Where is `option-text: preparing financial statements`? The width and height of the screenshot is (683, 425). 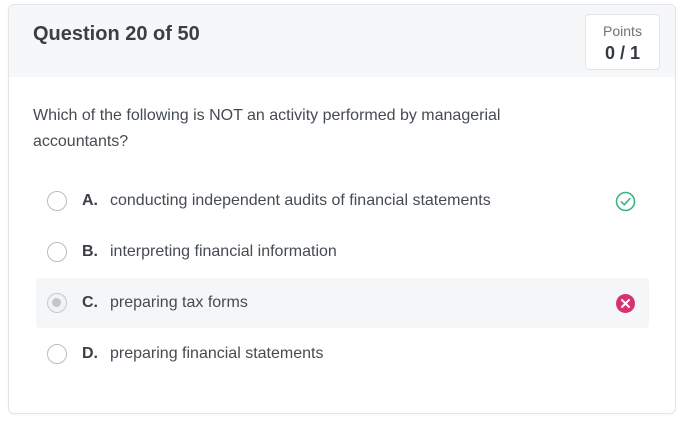
option-text: preparing financial statements is located at coordinates (217, 353).